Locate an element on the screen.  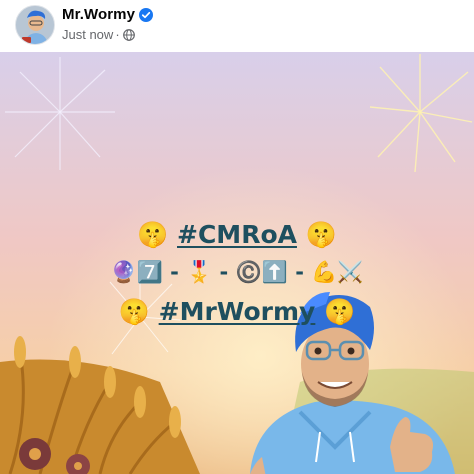
caption-line-3: 🤫 #MrWormy 🤫 is located at coordinates (237, 312).